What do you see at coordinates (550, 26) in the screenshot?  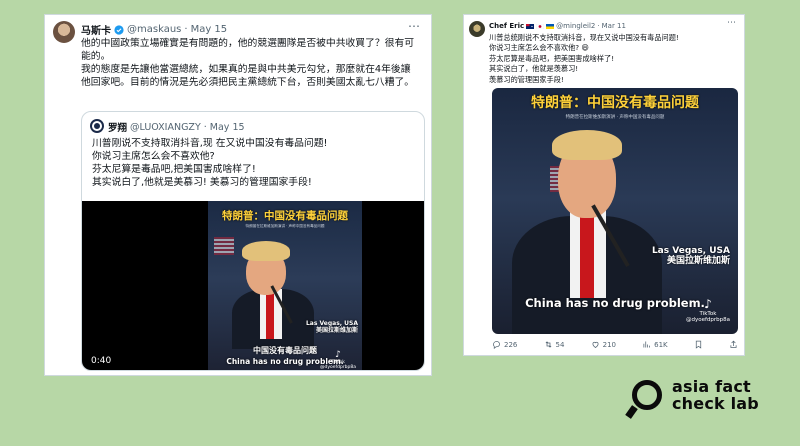 I see `ukraine-flag-icon` at bounding box center [550, 26].